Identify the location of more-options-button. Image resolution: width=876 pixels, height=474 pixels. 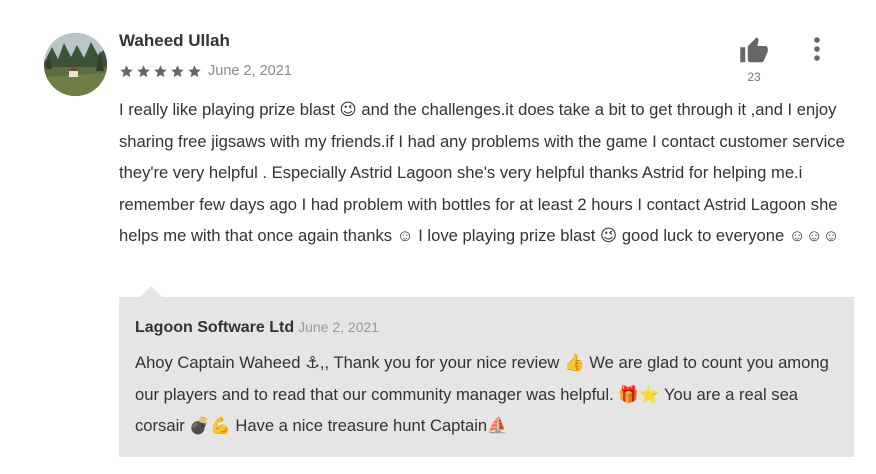
(817, 49).